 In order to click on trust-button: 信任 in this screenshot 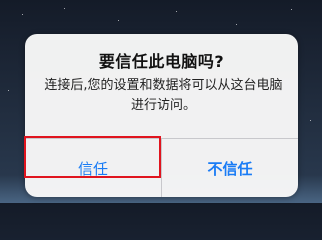, I will do `click(93, 168)`.